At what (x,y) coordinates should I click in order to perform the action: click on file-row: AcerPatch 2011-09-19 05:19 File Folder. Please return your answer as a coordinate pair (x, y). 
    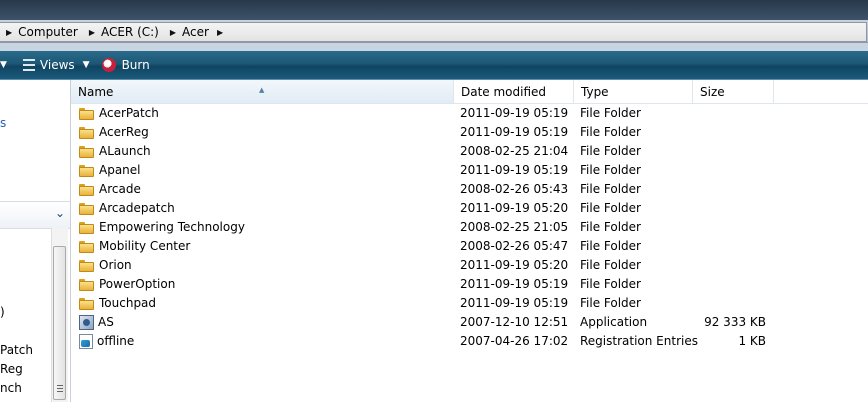
    Looking at the image, I should click on (469, 113).